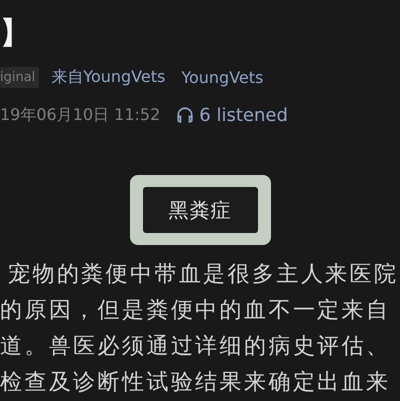 The image size is (400, 401). What do you see at coordinates (196, 347) in the screenshot?
I see `paragraph-line: 道。兽医必须通过详细的病史评估、` at bounding box center [196, 347].